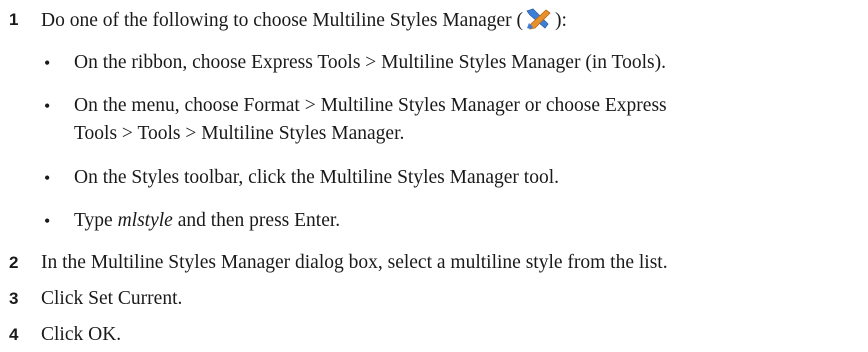 Image resolution: width=868 pixels, height=352 pixels. Describe the element at coordinates (112, 298) in the screenshot. I see `step-text: Click Set Current.` at that location.